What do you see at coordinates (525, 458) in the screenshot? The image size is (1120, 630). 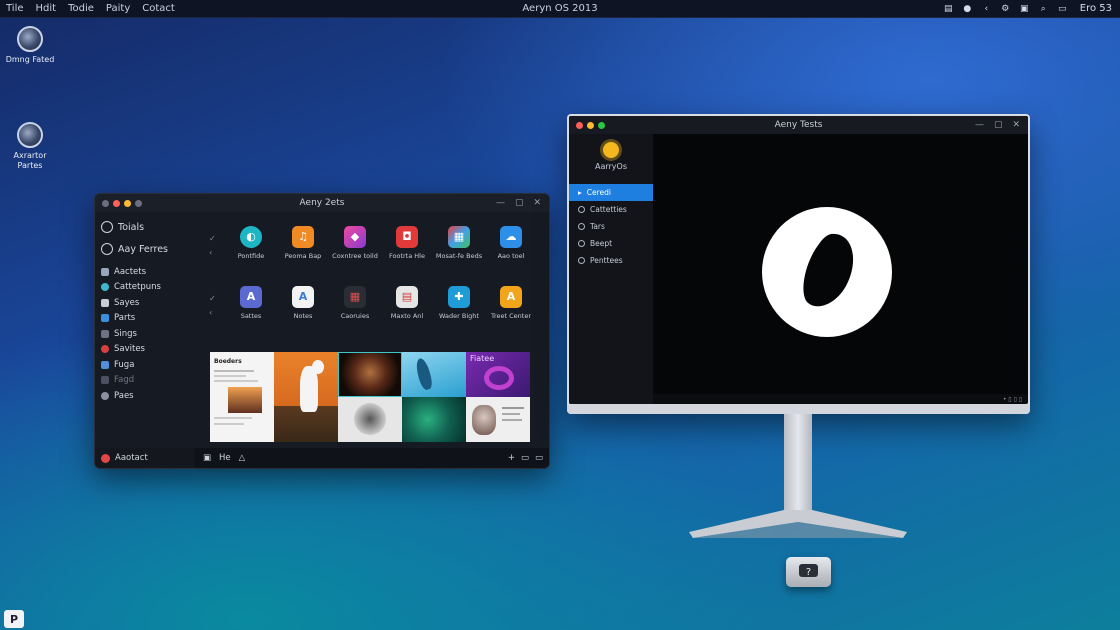 I see `view-icon: ▭` at bounding box center [525, 458].